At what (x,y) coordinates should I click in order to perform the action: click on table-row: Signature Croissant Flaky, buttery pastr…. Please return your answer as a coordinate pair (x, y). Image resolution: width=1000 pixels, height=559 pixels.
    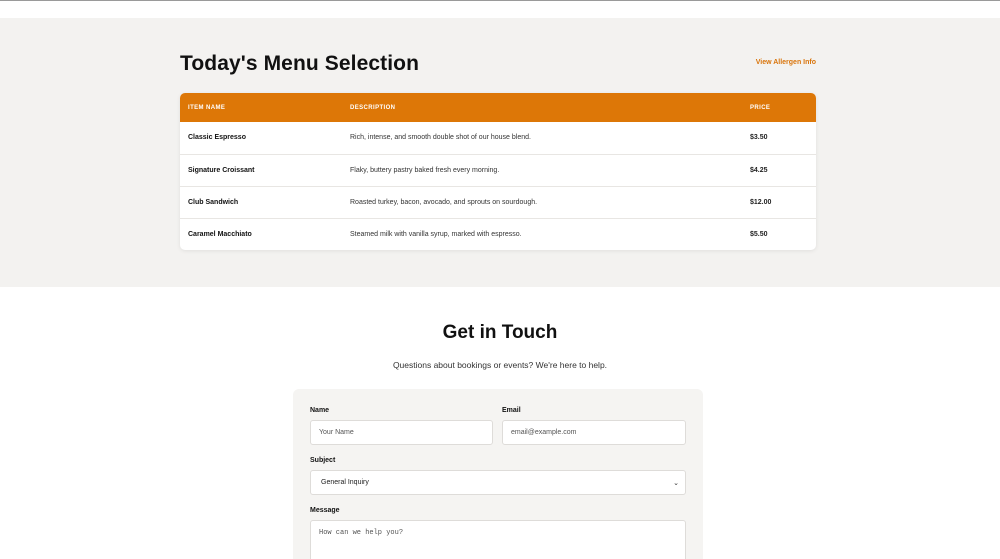
    Looking at the image, I should click on (498, 170).